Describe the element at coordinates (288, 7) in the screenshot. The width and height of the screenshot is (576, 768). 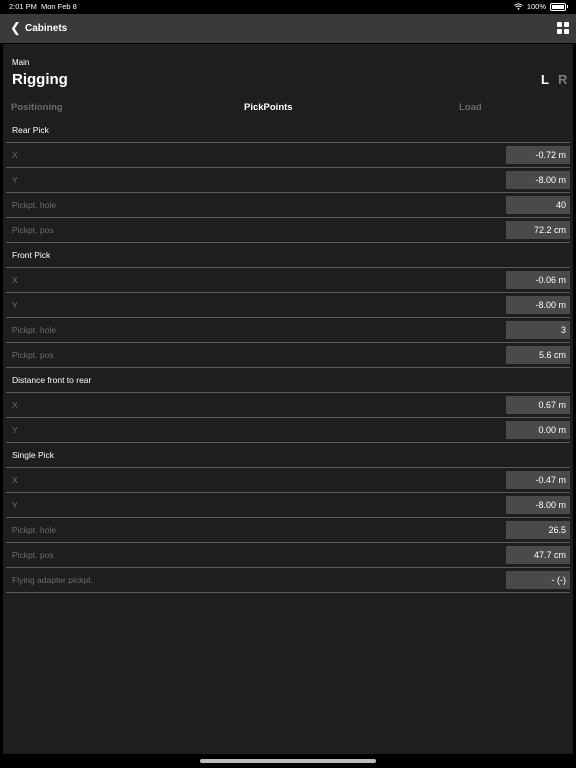
I see `status-bar: 2:01 PM Mon Feb 8 100%` at that location.